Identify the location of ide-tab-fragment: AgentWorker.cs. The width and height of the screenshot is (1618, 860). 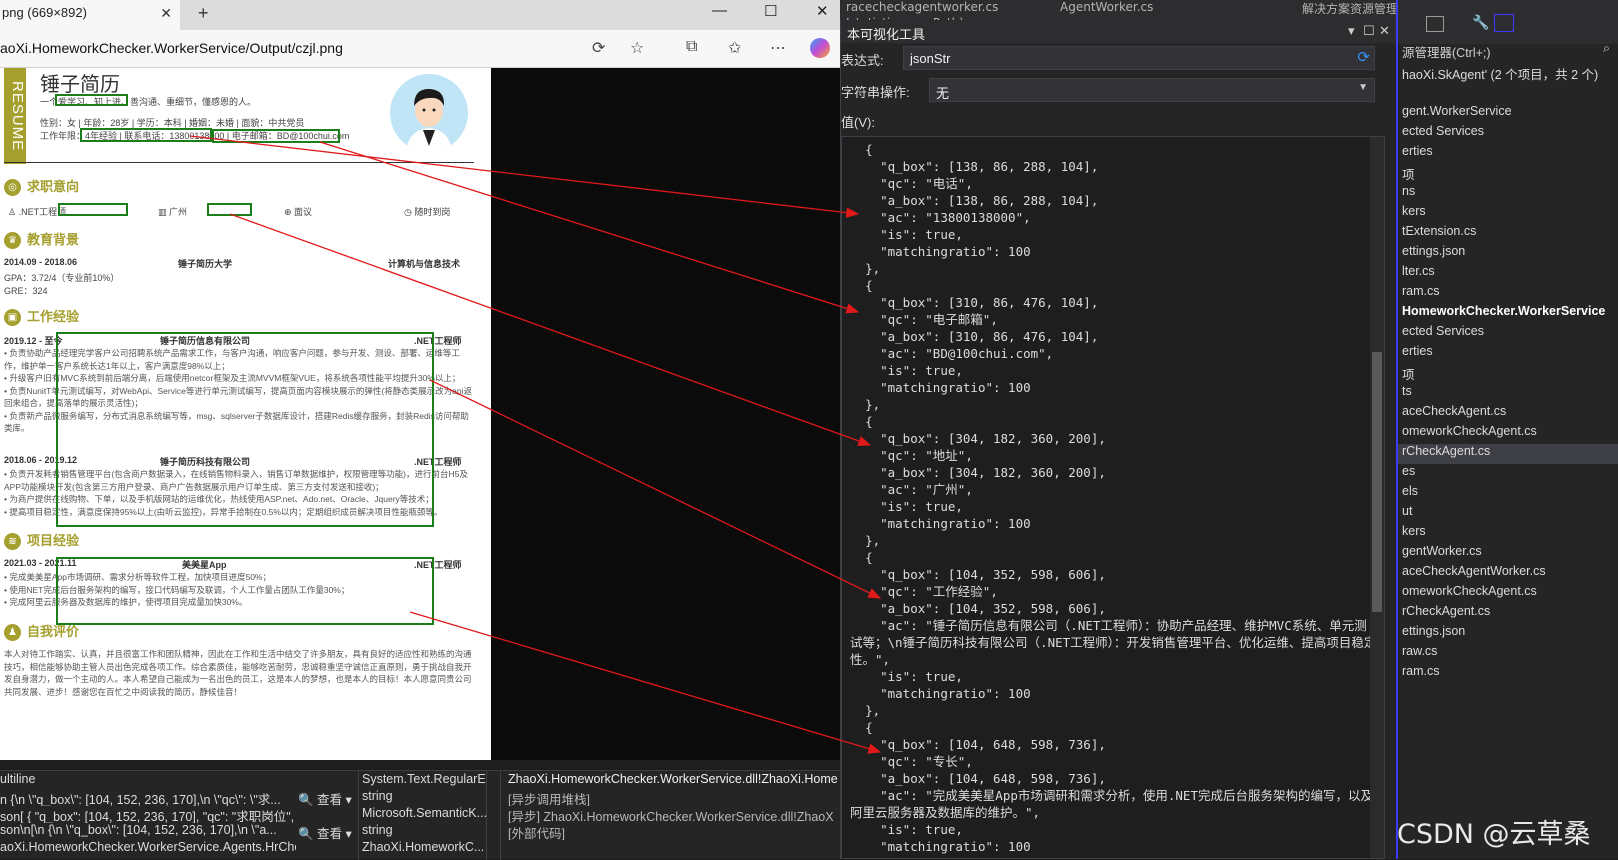
(1120, 7).